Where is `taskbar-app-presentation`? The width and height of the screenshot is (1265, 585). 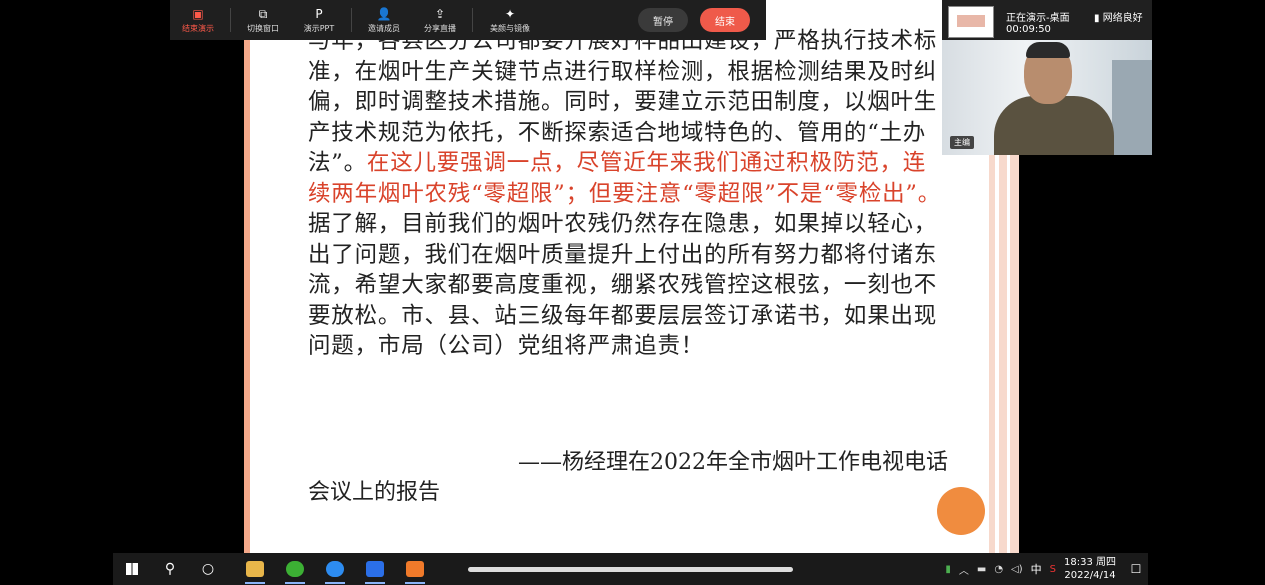
taskbar-app-presentation is located at coordinates (415, 569).